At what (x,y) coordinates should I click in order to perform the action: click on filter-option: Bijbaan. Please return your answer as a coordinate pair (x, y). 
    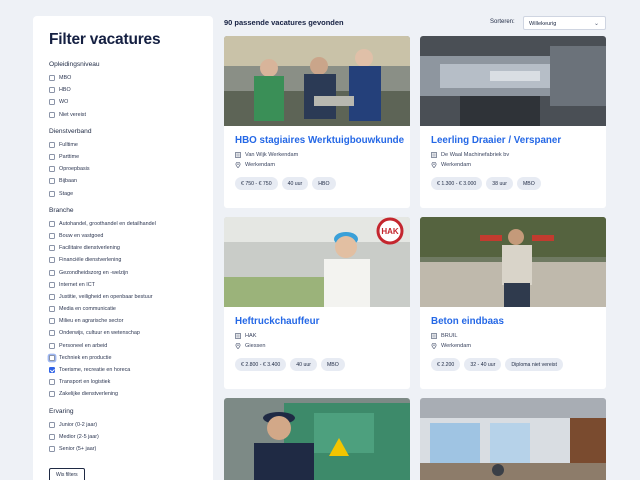
    Looking at the image, I should click on (123, 181).